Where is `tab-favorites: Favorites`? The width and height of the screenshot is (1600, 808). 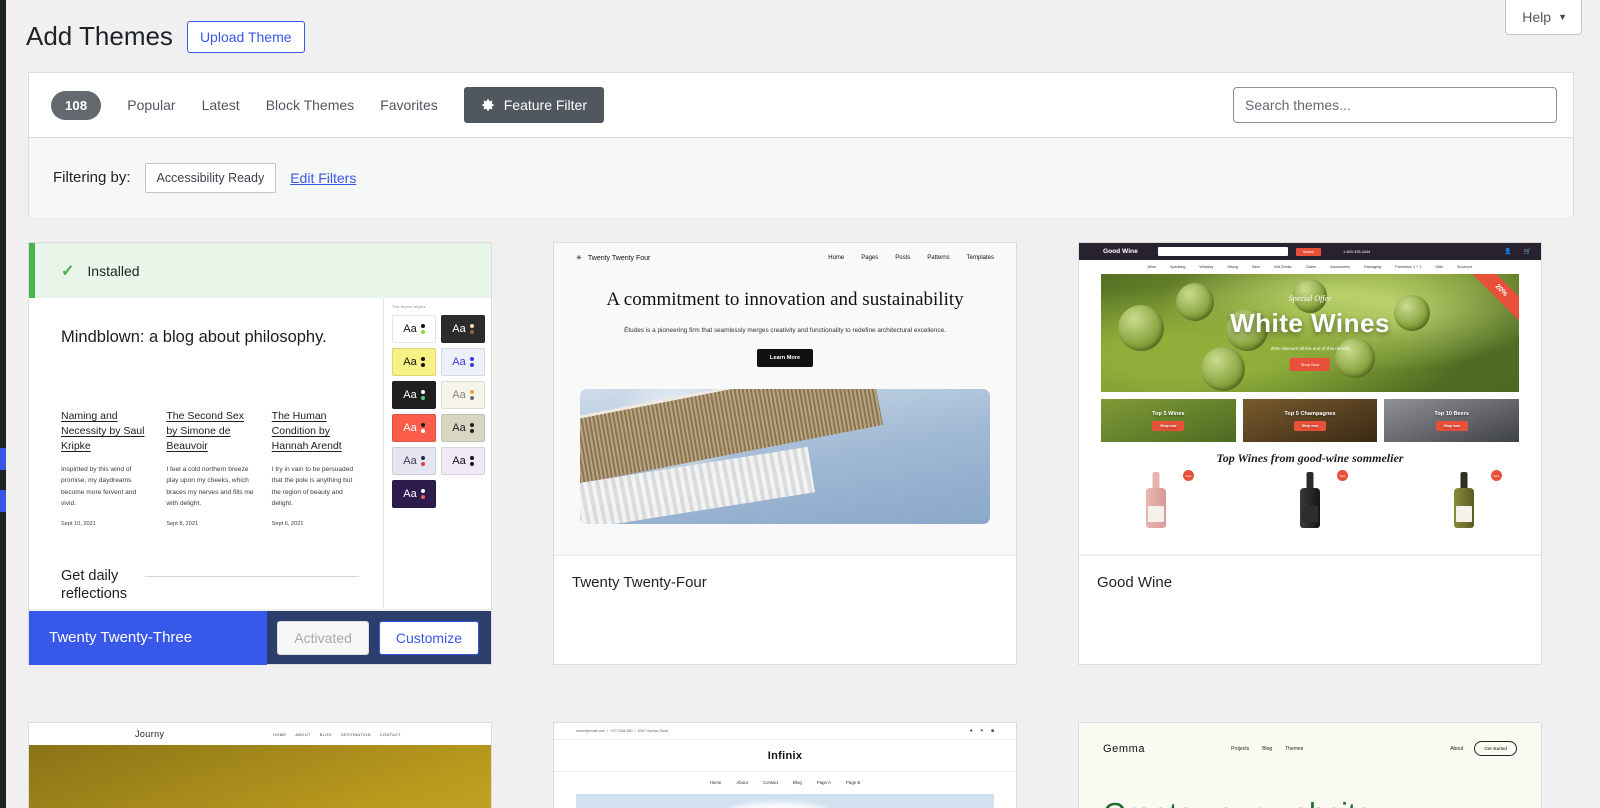 tab-favorites: Favorites is located at coordinates (409, 105).